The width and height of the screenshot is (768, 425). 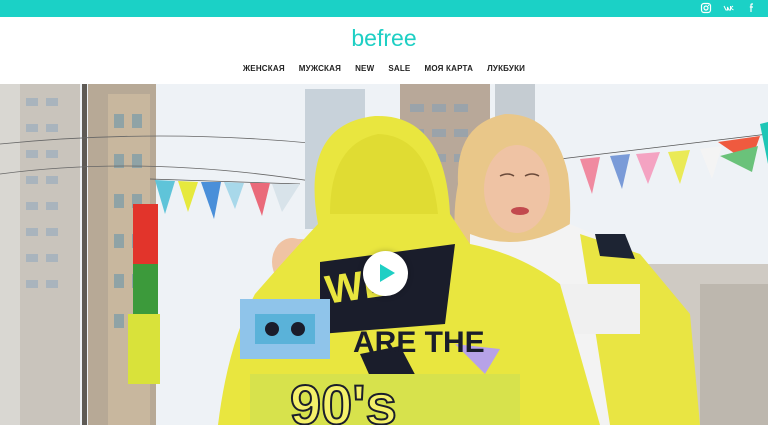 What do you see at coordinates (752, 8) in the screenshot?
I see `facebook-icon` at bounding box center [752, 8].